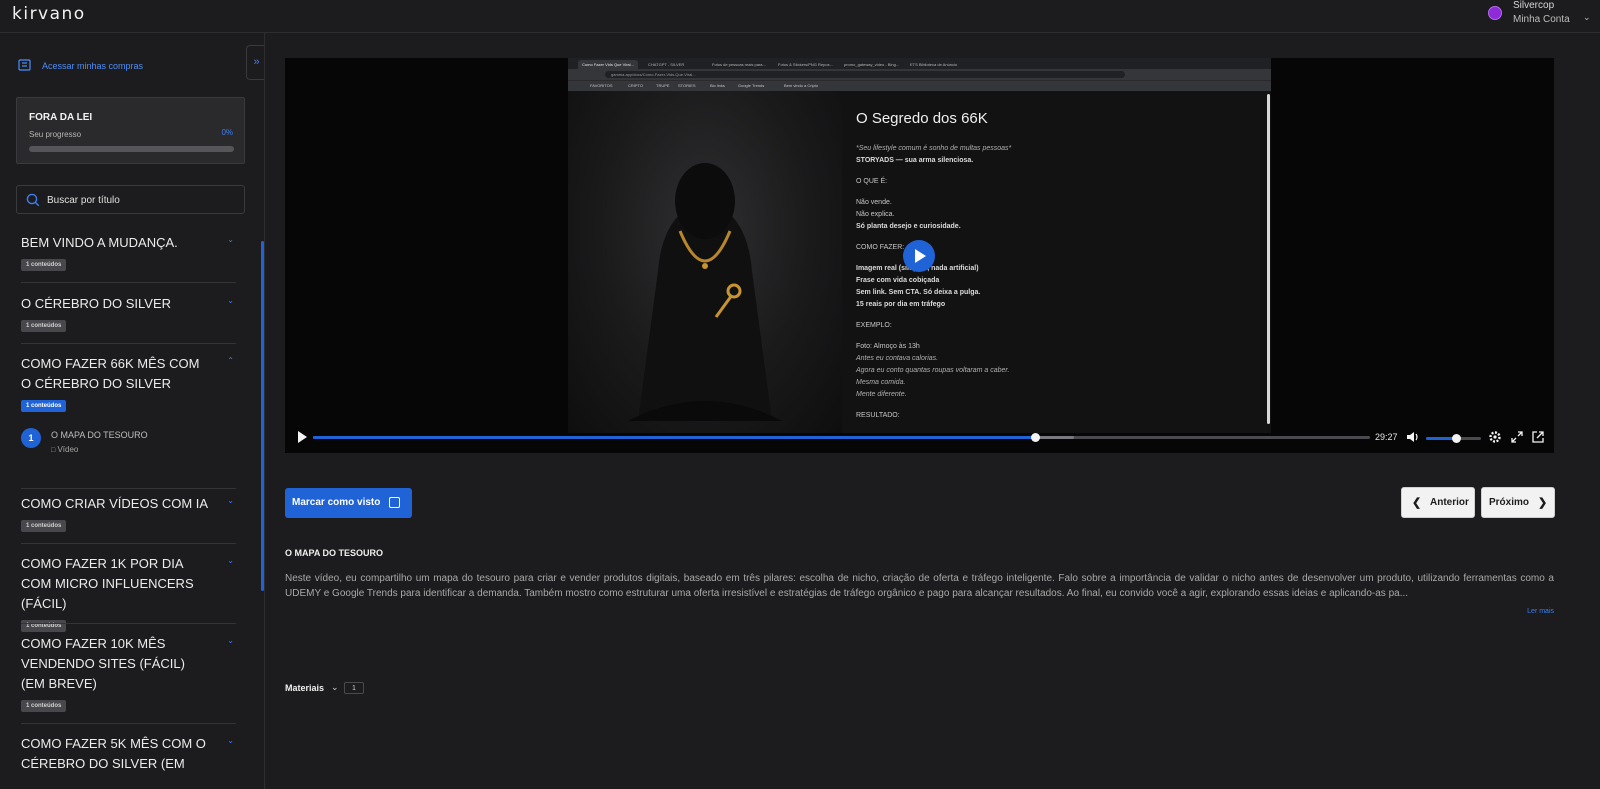 The width and height of the screenshot is (1600, 789). What do you see at coordinates (663, 85) in the screenshot?
I see `bookmark: TRUPE` at bounding box center [663, 85].